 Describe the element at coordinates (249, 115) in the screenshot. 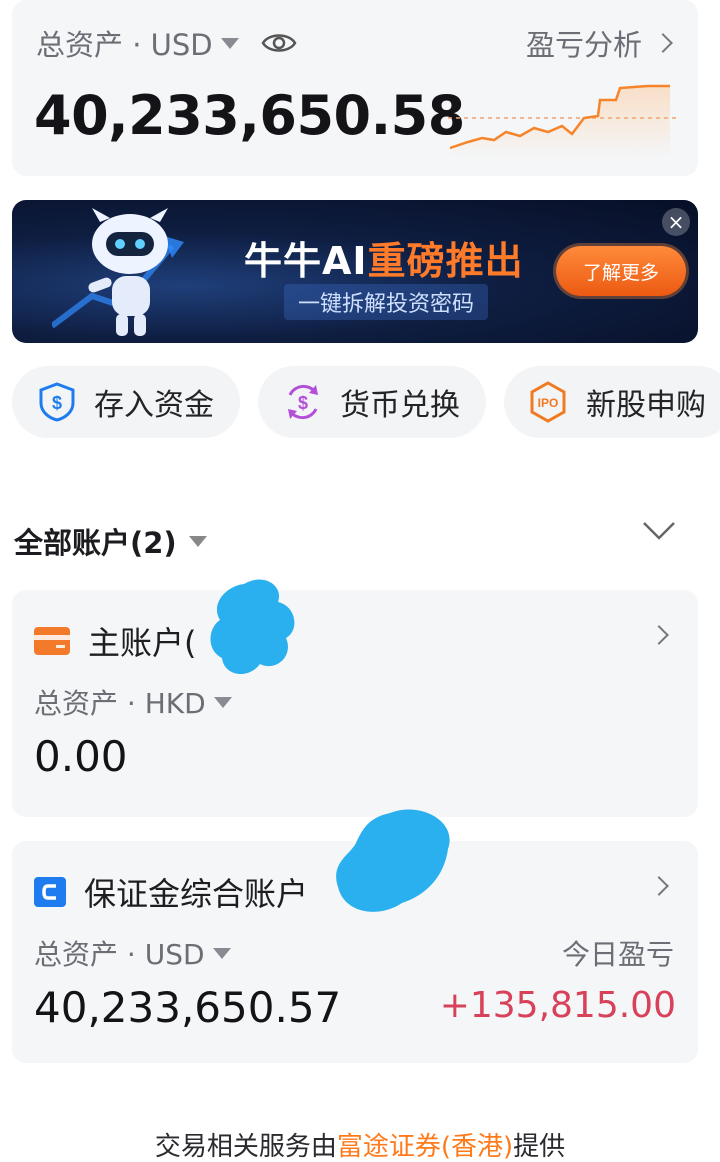

I see `total-asset-value: 40,233,650.58` at that location.